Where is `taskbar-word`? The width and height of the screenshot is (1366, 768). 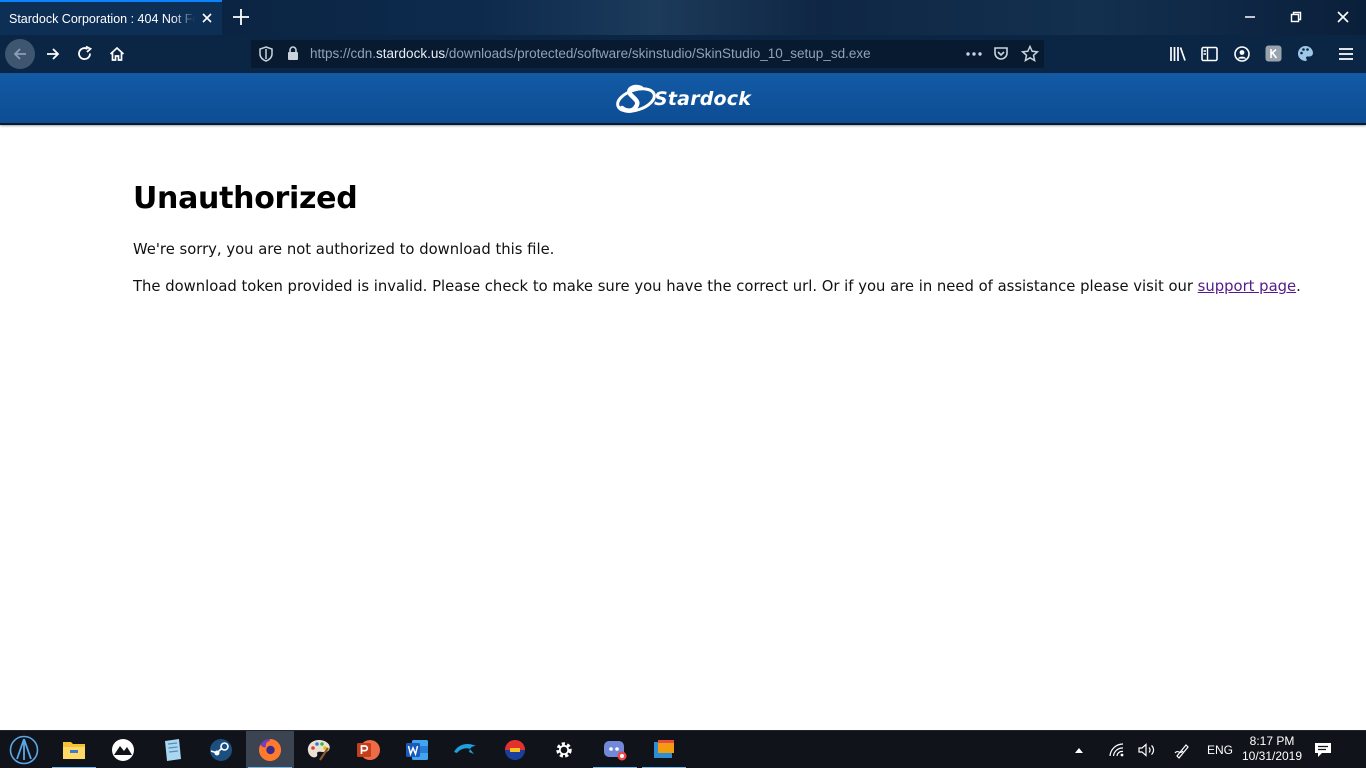 taskbar-word is located at coordinates (417, 749).